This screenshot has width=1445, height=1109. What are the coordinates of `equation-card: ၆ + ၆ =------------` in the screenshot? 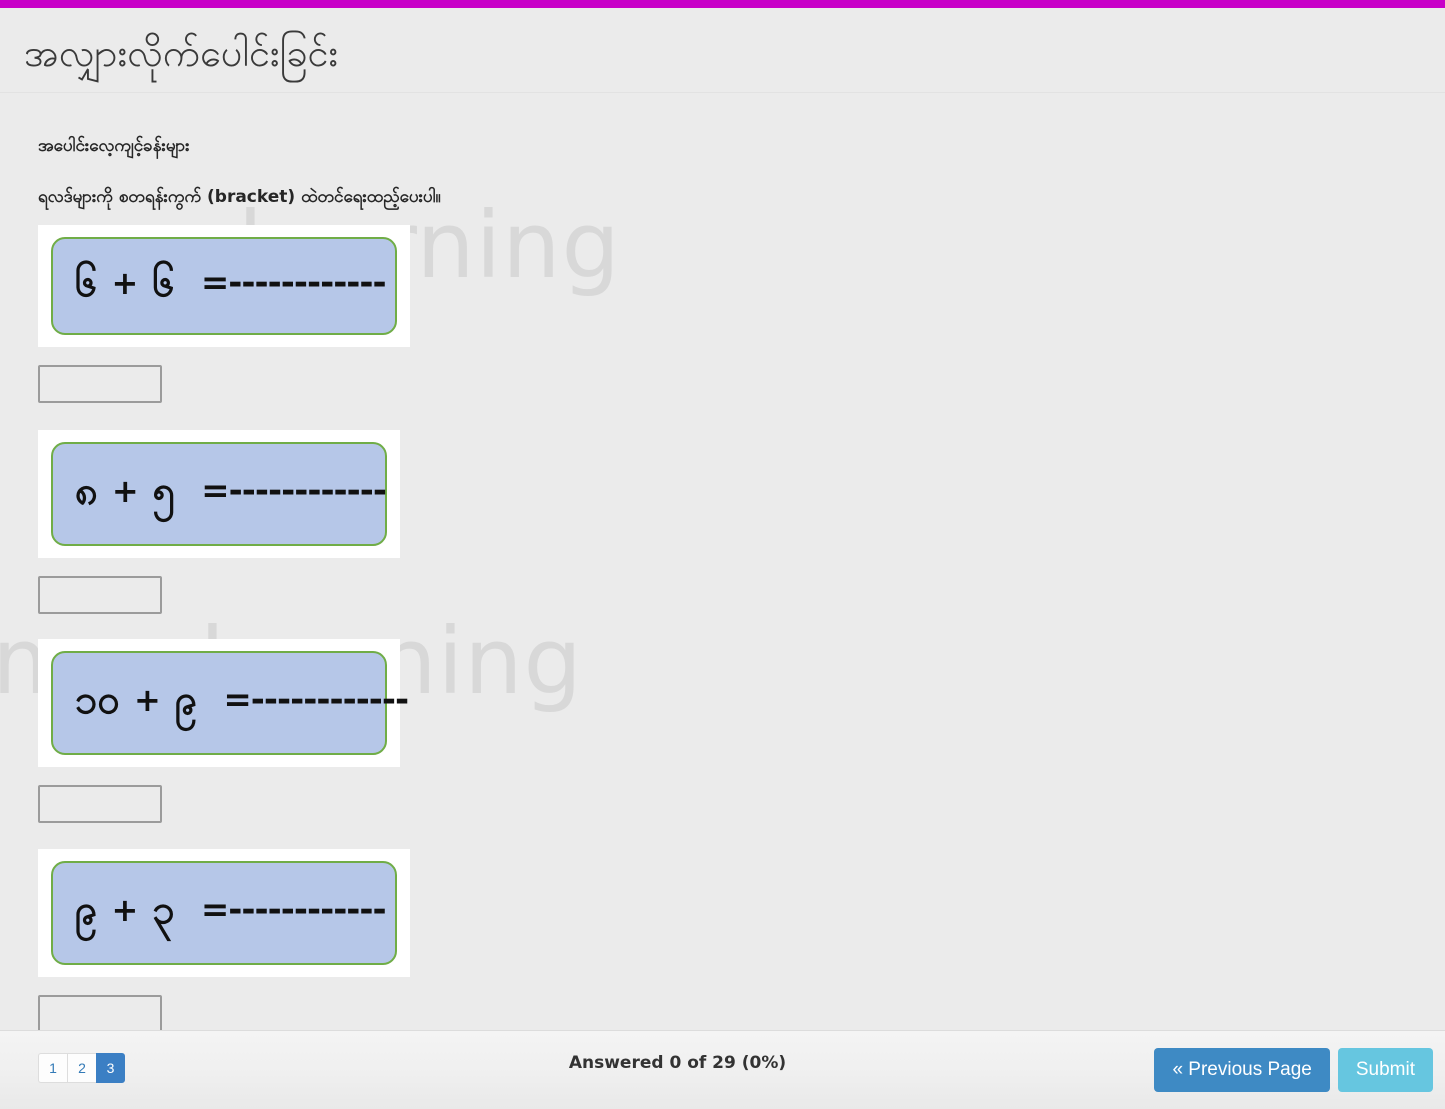 It's located at (224, 285).